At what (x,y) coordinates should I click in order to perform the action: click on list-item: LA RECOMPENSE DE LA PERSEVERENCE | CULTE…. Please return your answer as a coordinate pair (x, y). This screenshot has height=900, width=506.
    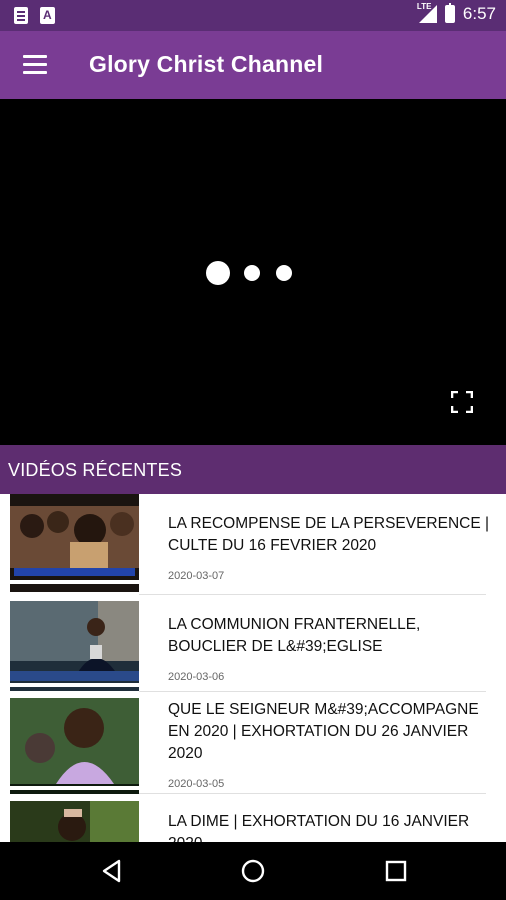
    Looking at the image, I should click on (253, 543).